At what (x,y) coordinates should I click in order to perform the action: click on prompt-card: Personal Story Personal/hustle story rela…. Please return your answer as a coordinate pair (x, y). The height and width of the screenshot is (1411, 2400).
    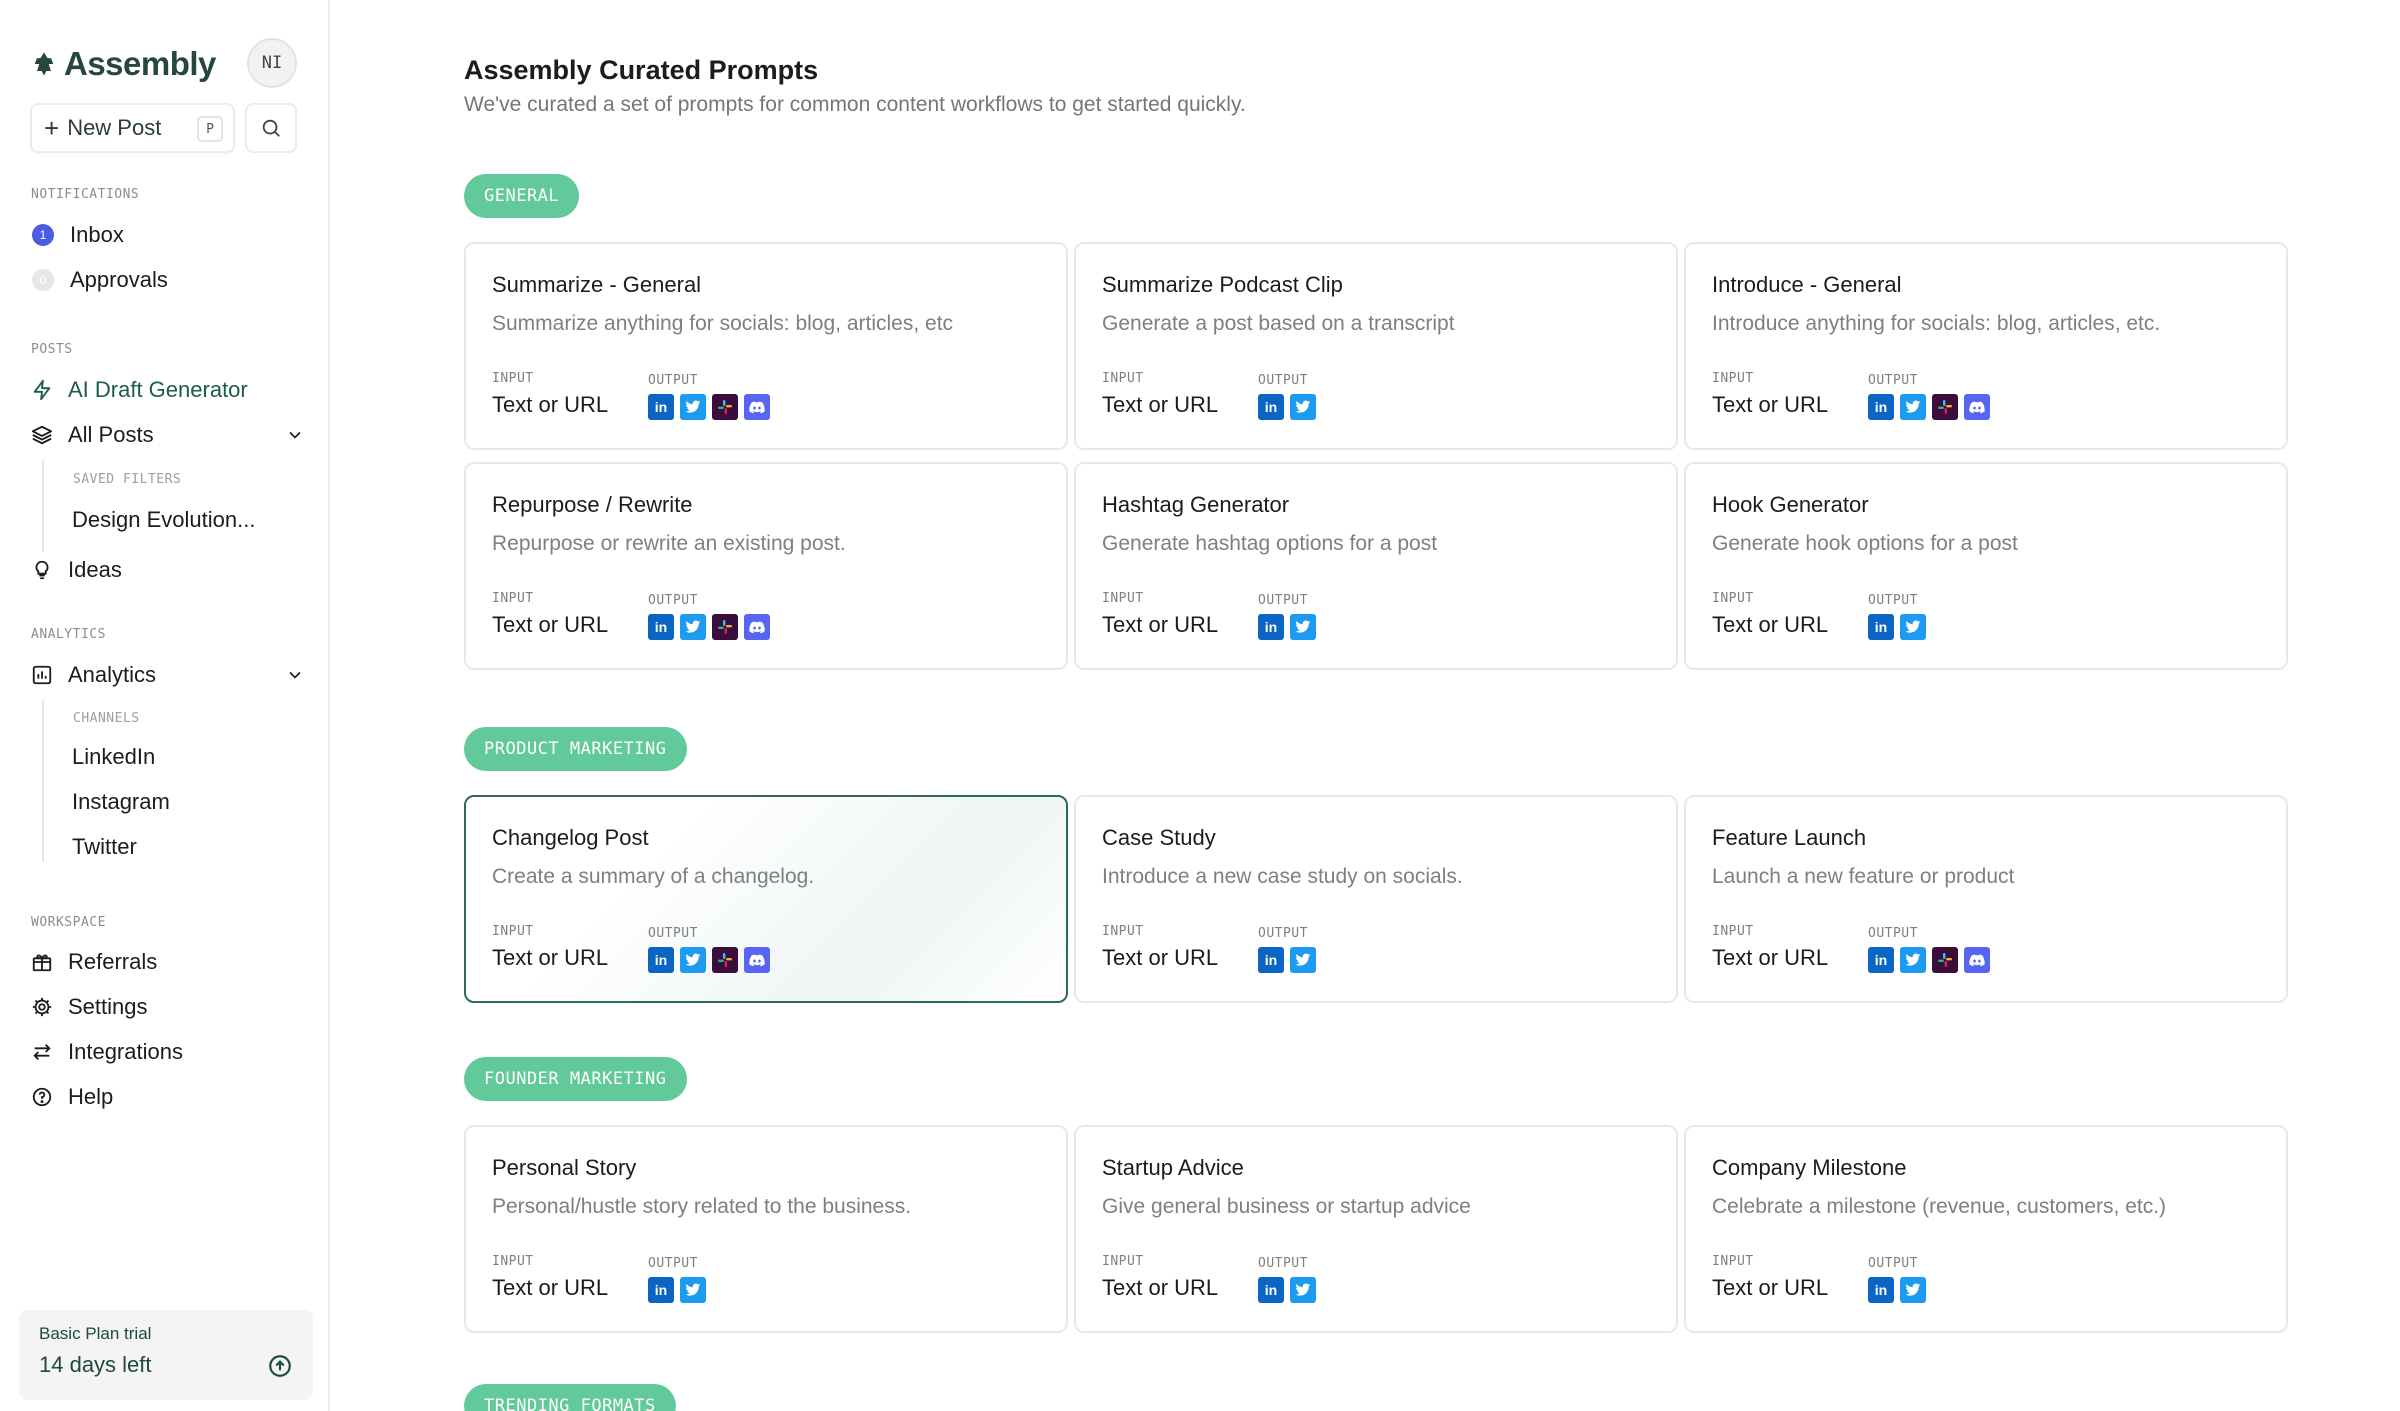
    Looking at the image, I should click on (766, 1229).